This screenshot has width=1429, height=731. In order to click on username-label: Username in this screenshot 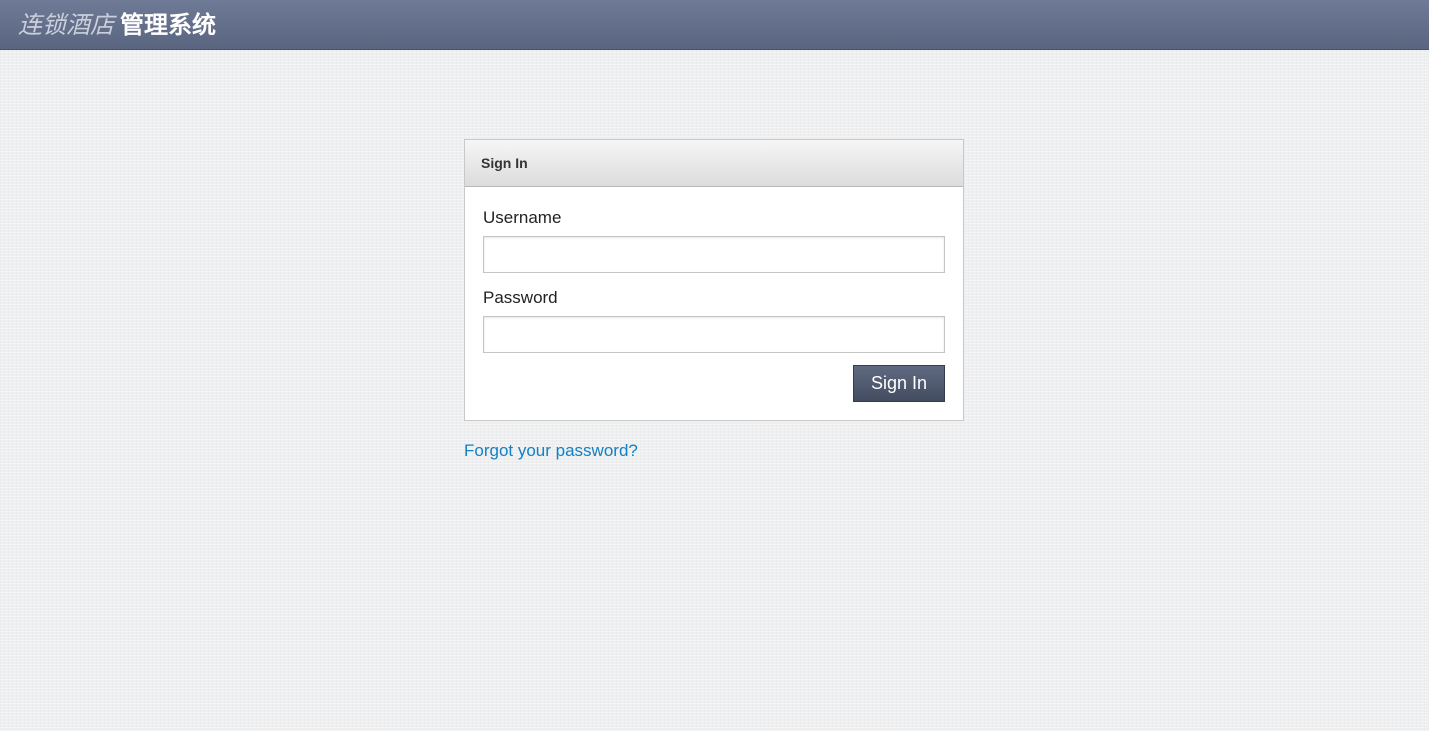, I will do `click(522, 217)`.